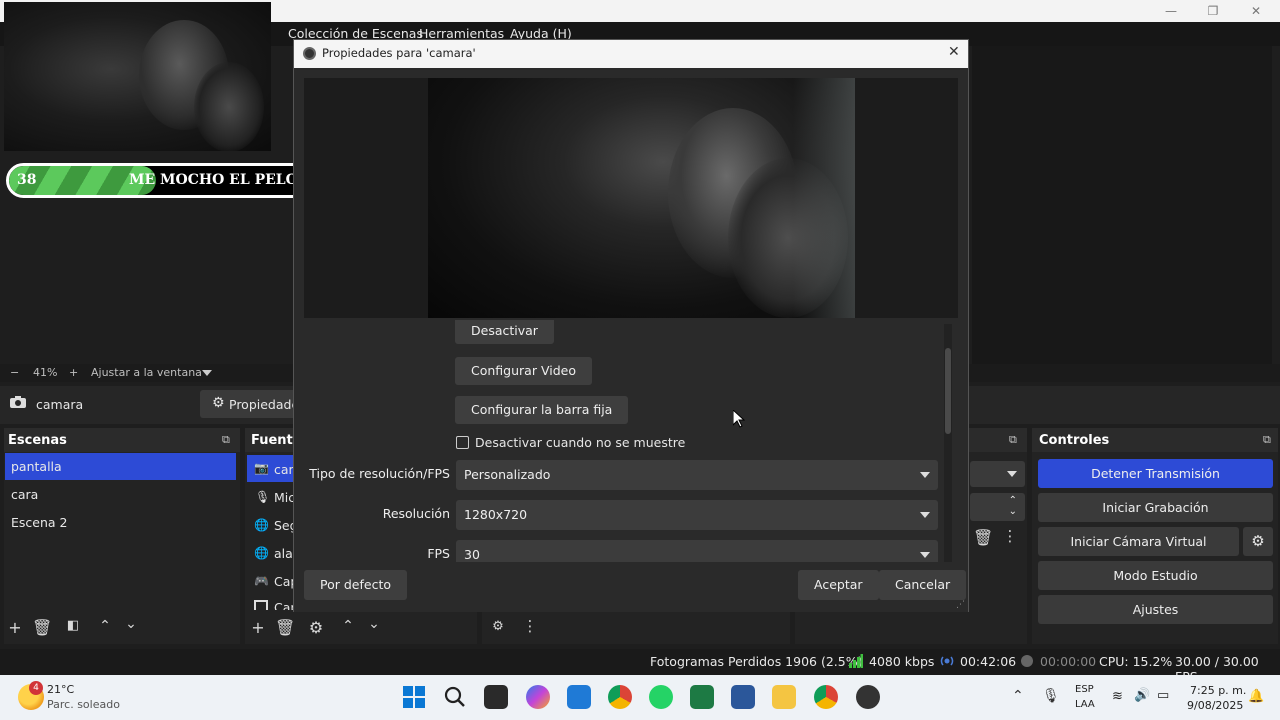 Image resolution: width=1280 pixels, height=720 pixels. Describe the element at coordinates (498, 626) in the screenshot. I see `mixer-settings-icon: ⚙` at that location.